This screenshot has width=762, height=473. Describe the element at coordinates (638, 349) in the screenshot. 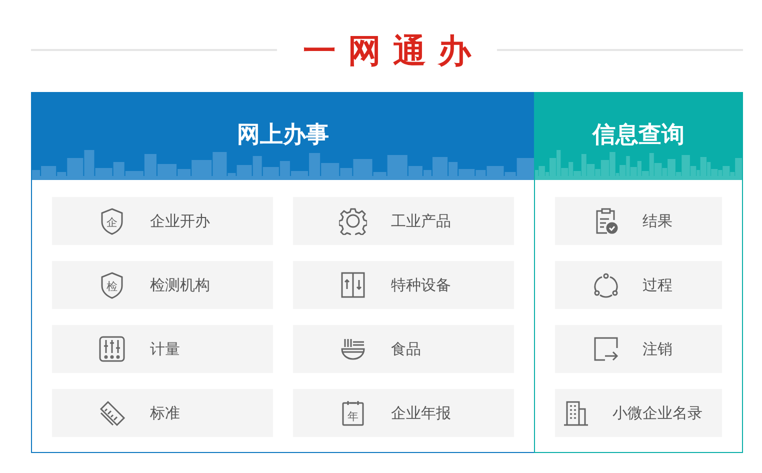

I see `service-button: 注销` at that location.